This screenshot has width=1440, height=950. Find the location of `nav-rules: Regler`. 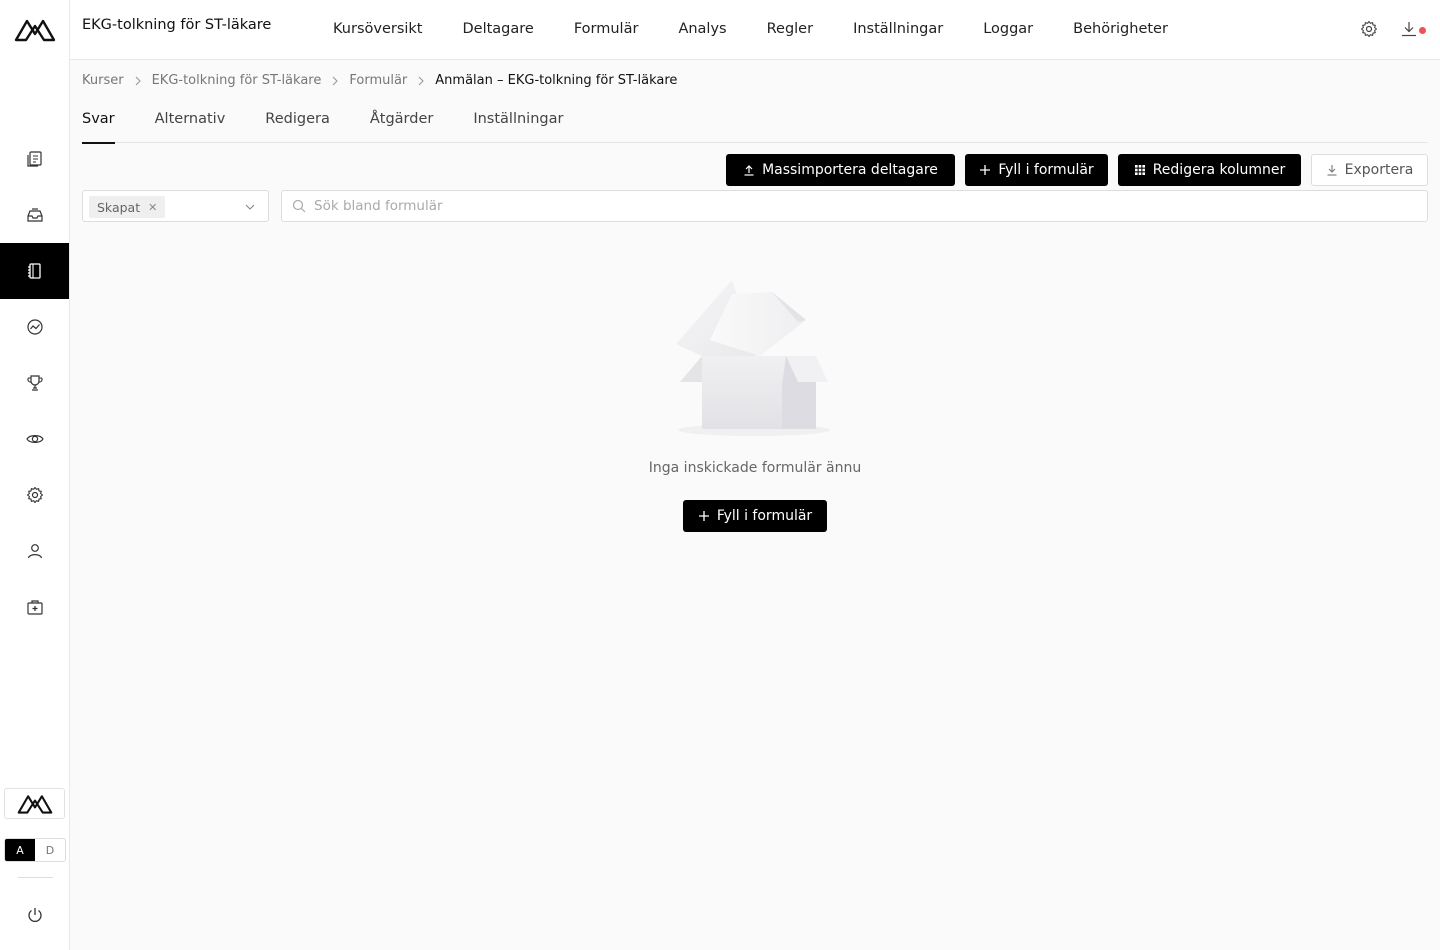

nav-rules: Regler is located at coordinates (790, 29).